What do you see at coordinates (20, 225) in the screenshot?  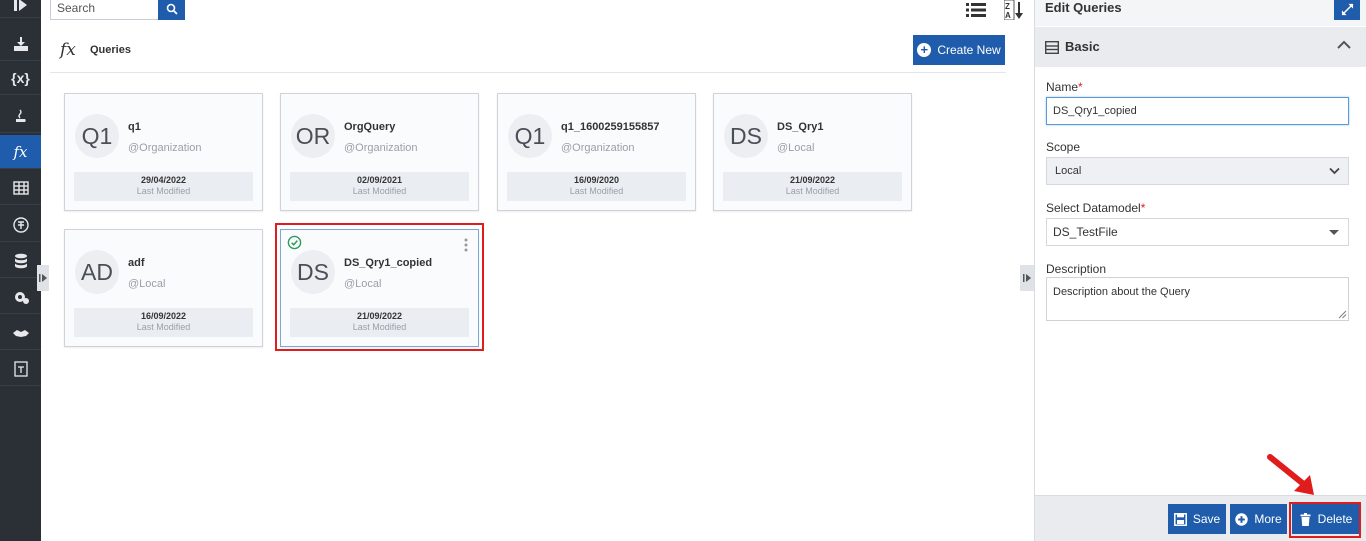 I see `currency-icon` at bounding box center [20, 225].